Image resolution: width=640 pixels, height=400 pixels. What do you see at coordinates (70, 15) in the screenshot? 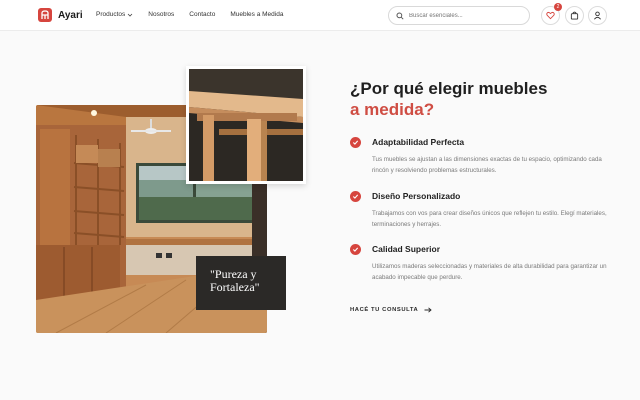
I see `brand-name: Ayari` at bounding box center [70, 15].